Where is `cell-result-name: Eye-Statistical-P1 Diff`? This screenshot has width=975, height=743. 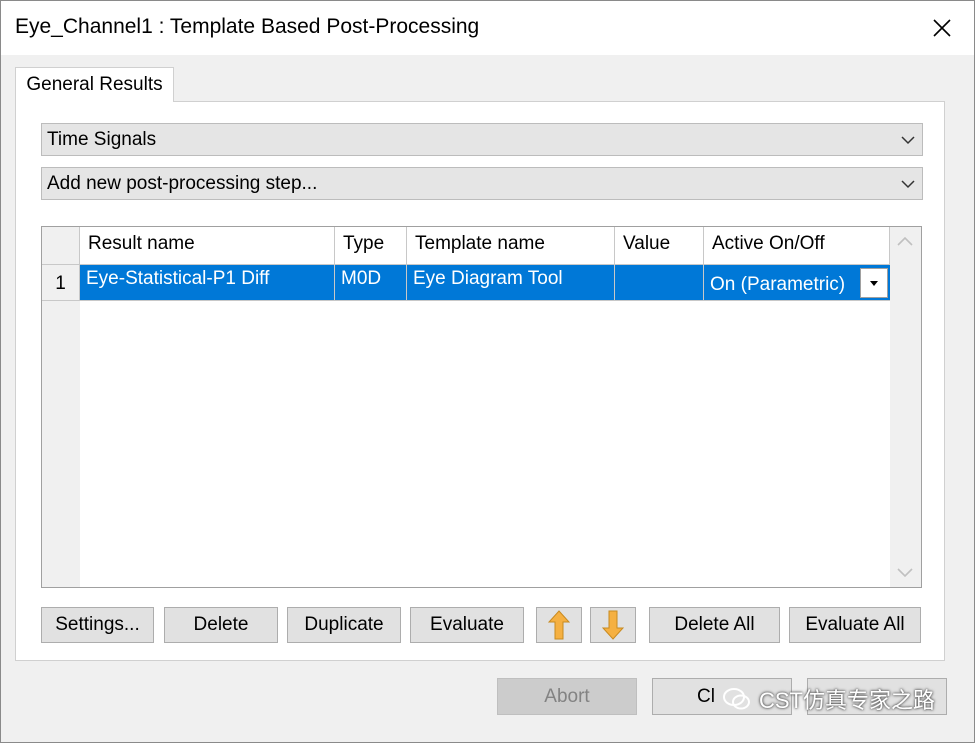 cell-result-name: Eye-Statistical-P1 Diff is located at coordinates (207, 283).